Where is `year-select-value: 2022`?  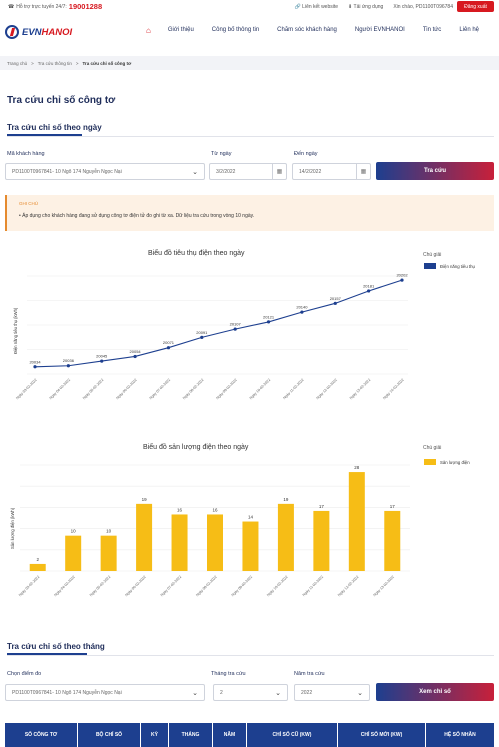
year-select-value: 2022 is located at coordinates (307, 692).